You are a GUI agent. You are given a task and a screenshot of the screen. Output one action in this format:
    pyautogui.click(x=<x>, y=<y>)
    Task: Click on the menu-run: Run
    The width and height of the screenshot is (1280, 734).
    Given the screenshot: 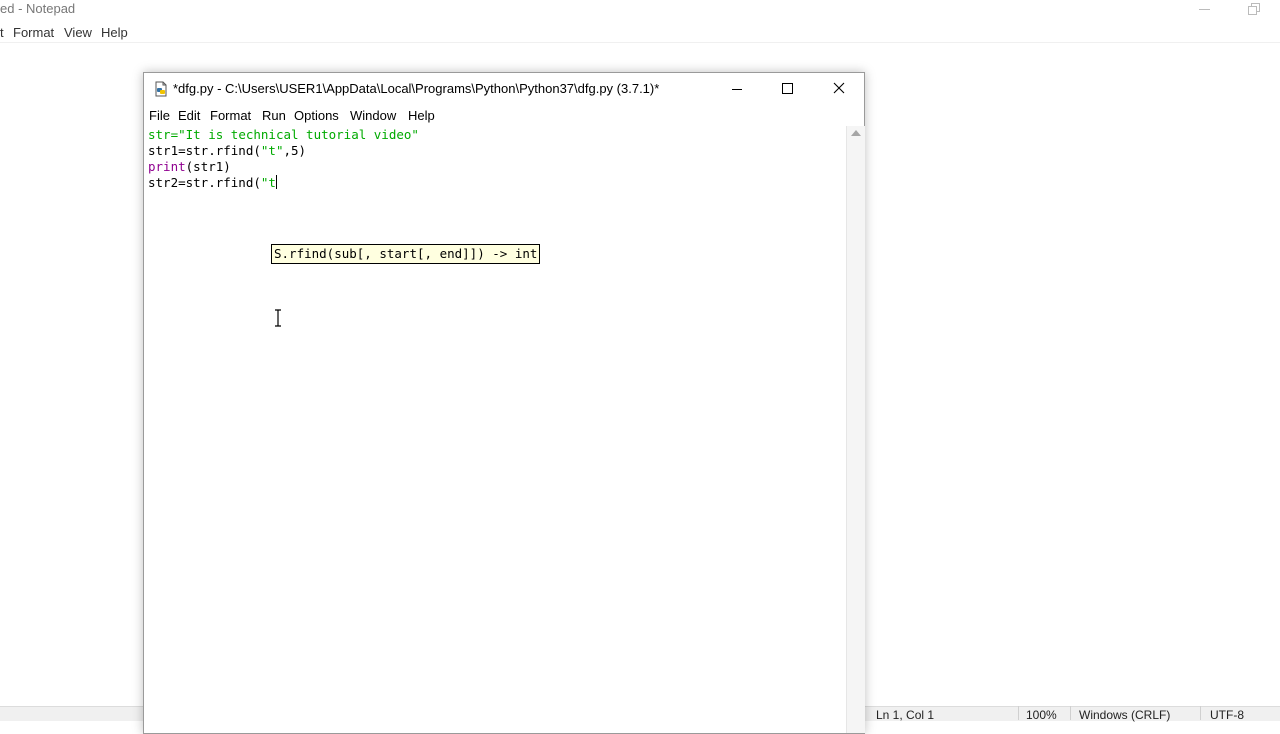 What is the action you would take?
    pyautogui.click(x=274, y=115)
    